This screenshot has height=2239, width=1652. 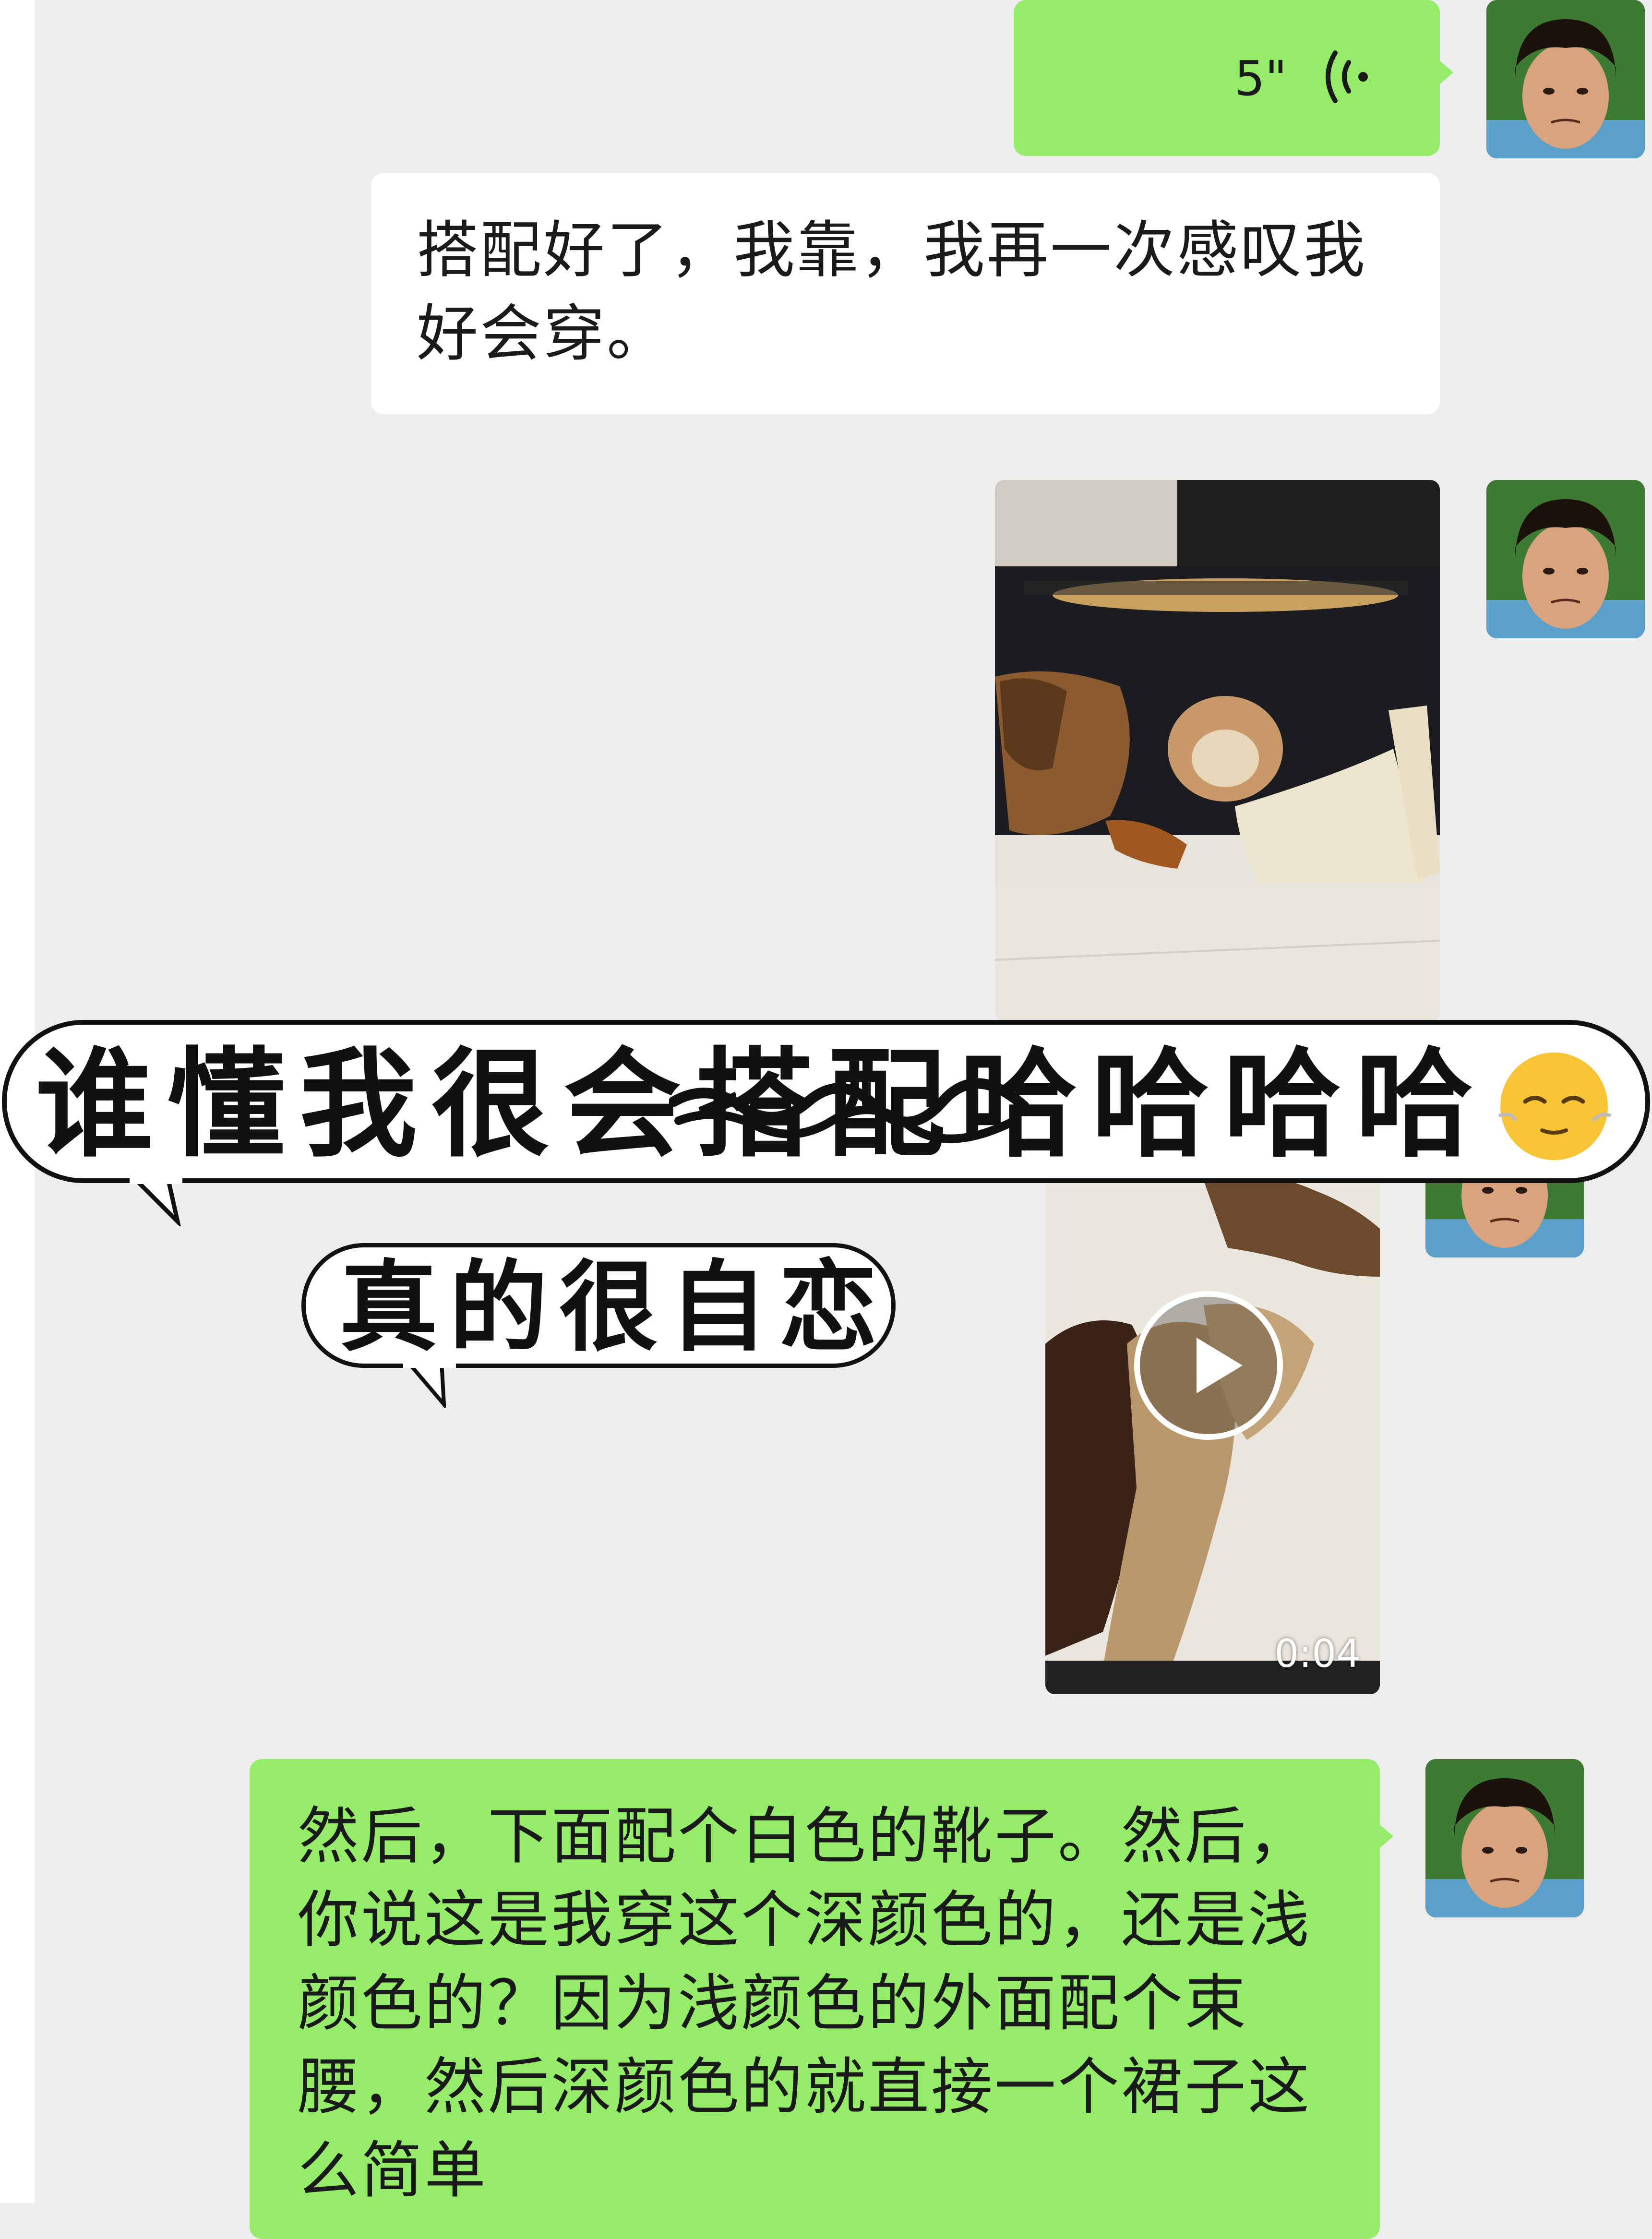 I want to click on caption-bubble-tail, so click(x=156, y=1202).